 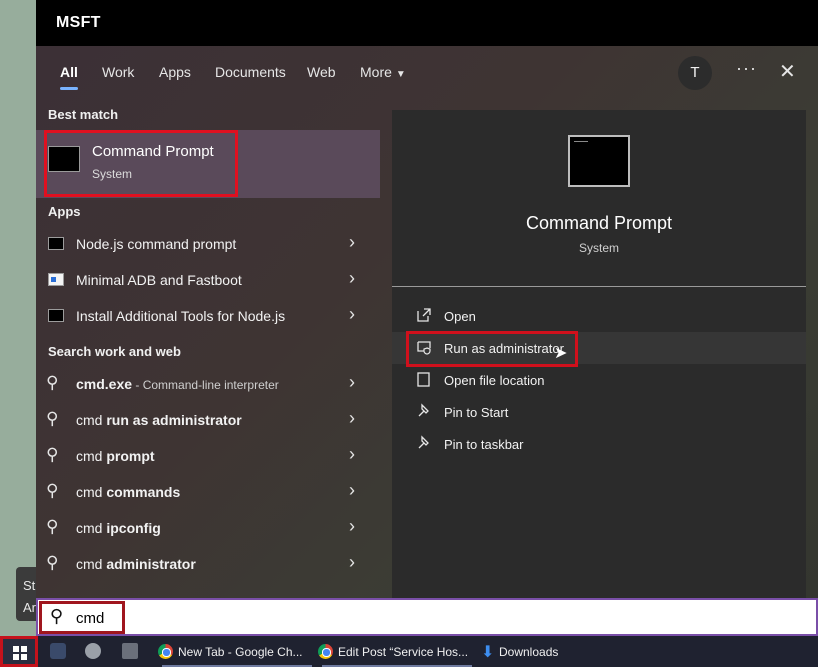 What do you see at coordinates (78, 22) in the screenshot?
I see `window-title: MSFT` at bounding box center [78, 22].